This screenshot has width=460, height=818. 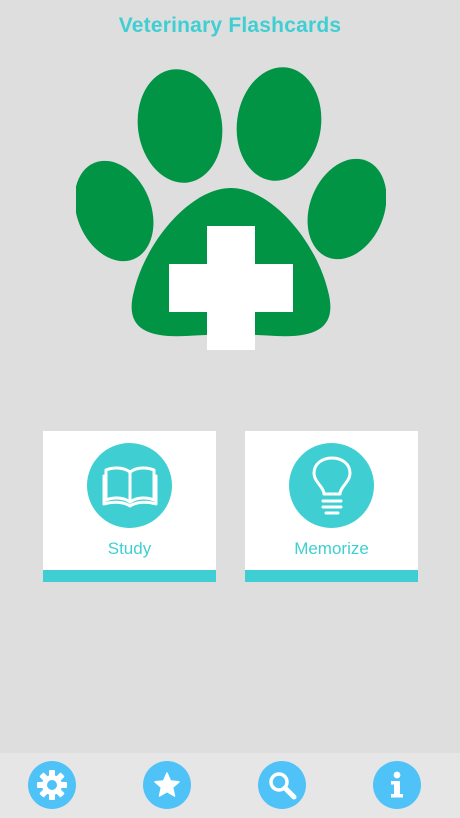 I want to click on bottom-tab-bar, so click(x=230, y=785).